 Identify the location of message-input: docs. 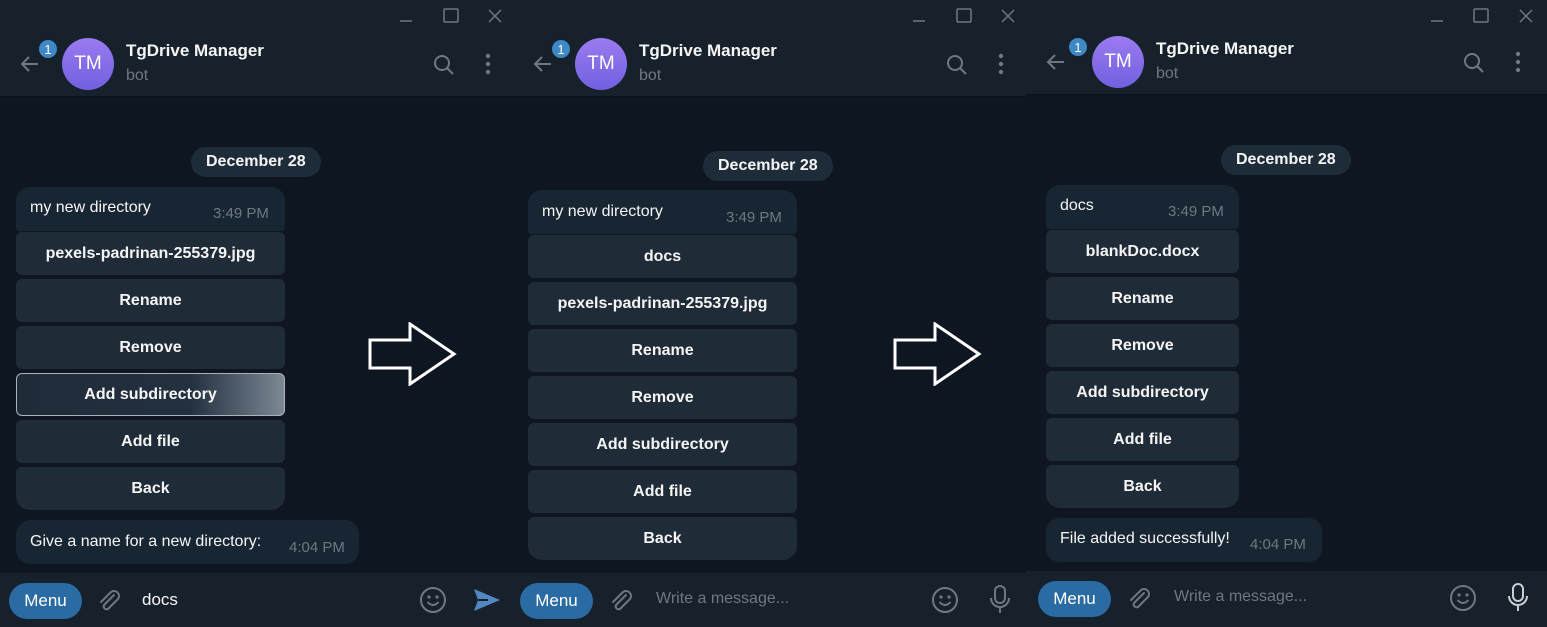
(160, 600).